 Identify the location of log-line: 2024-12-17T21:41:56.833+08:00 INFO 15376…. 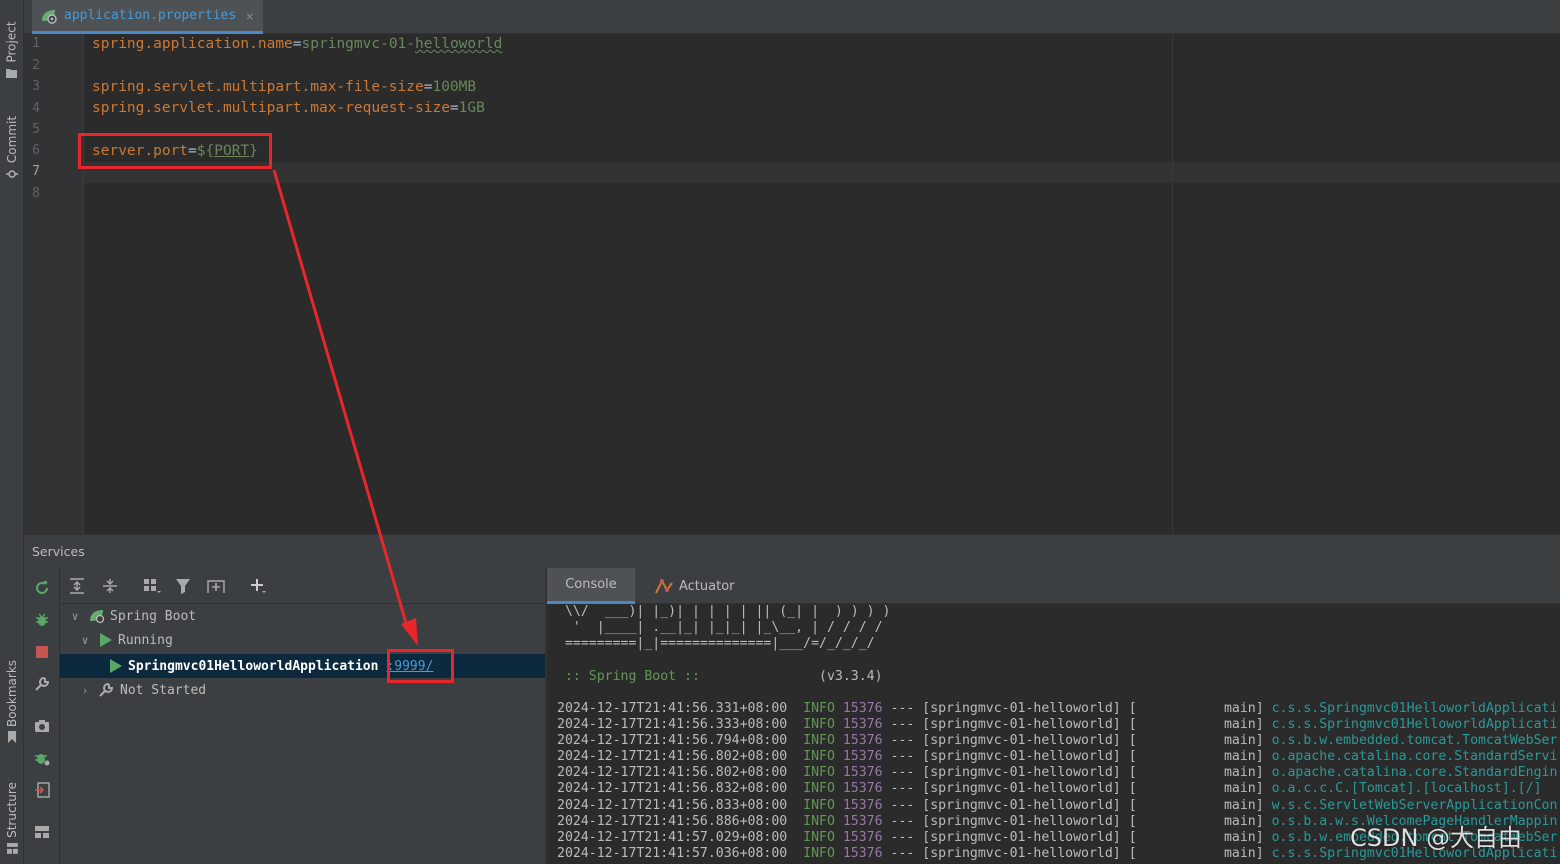
(1057, 805).